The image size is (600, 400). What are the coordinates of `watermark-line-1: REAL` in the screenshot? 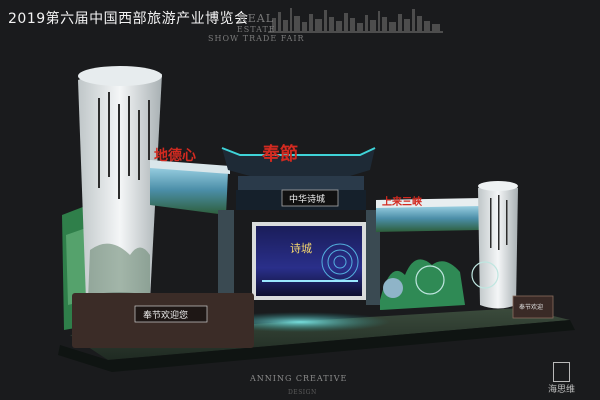 It's located at (256, 18).